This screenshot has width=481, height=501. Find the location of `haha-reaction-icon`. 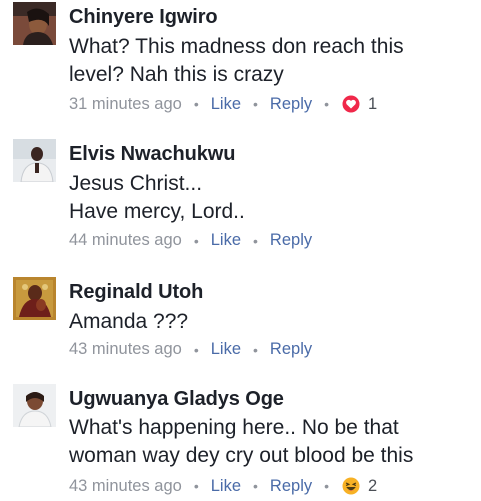

haha-reaction-icon is located at coordinates (351, 486).